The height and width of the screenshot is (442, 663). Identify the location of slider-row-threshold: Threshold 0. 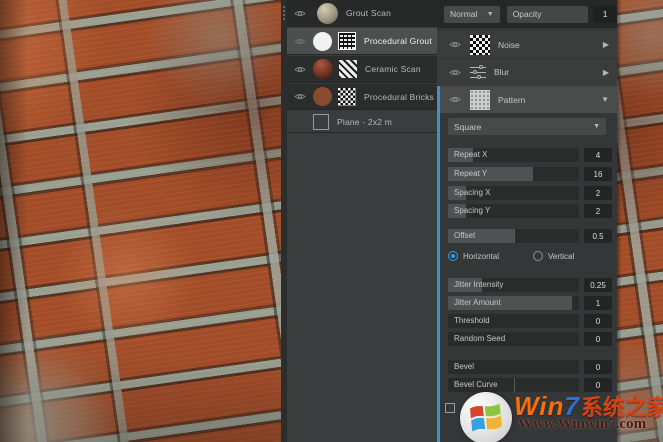
(527, 321).